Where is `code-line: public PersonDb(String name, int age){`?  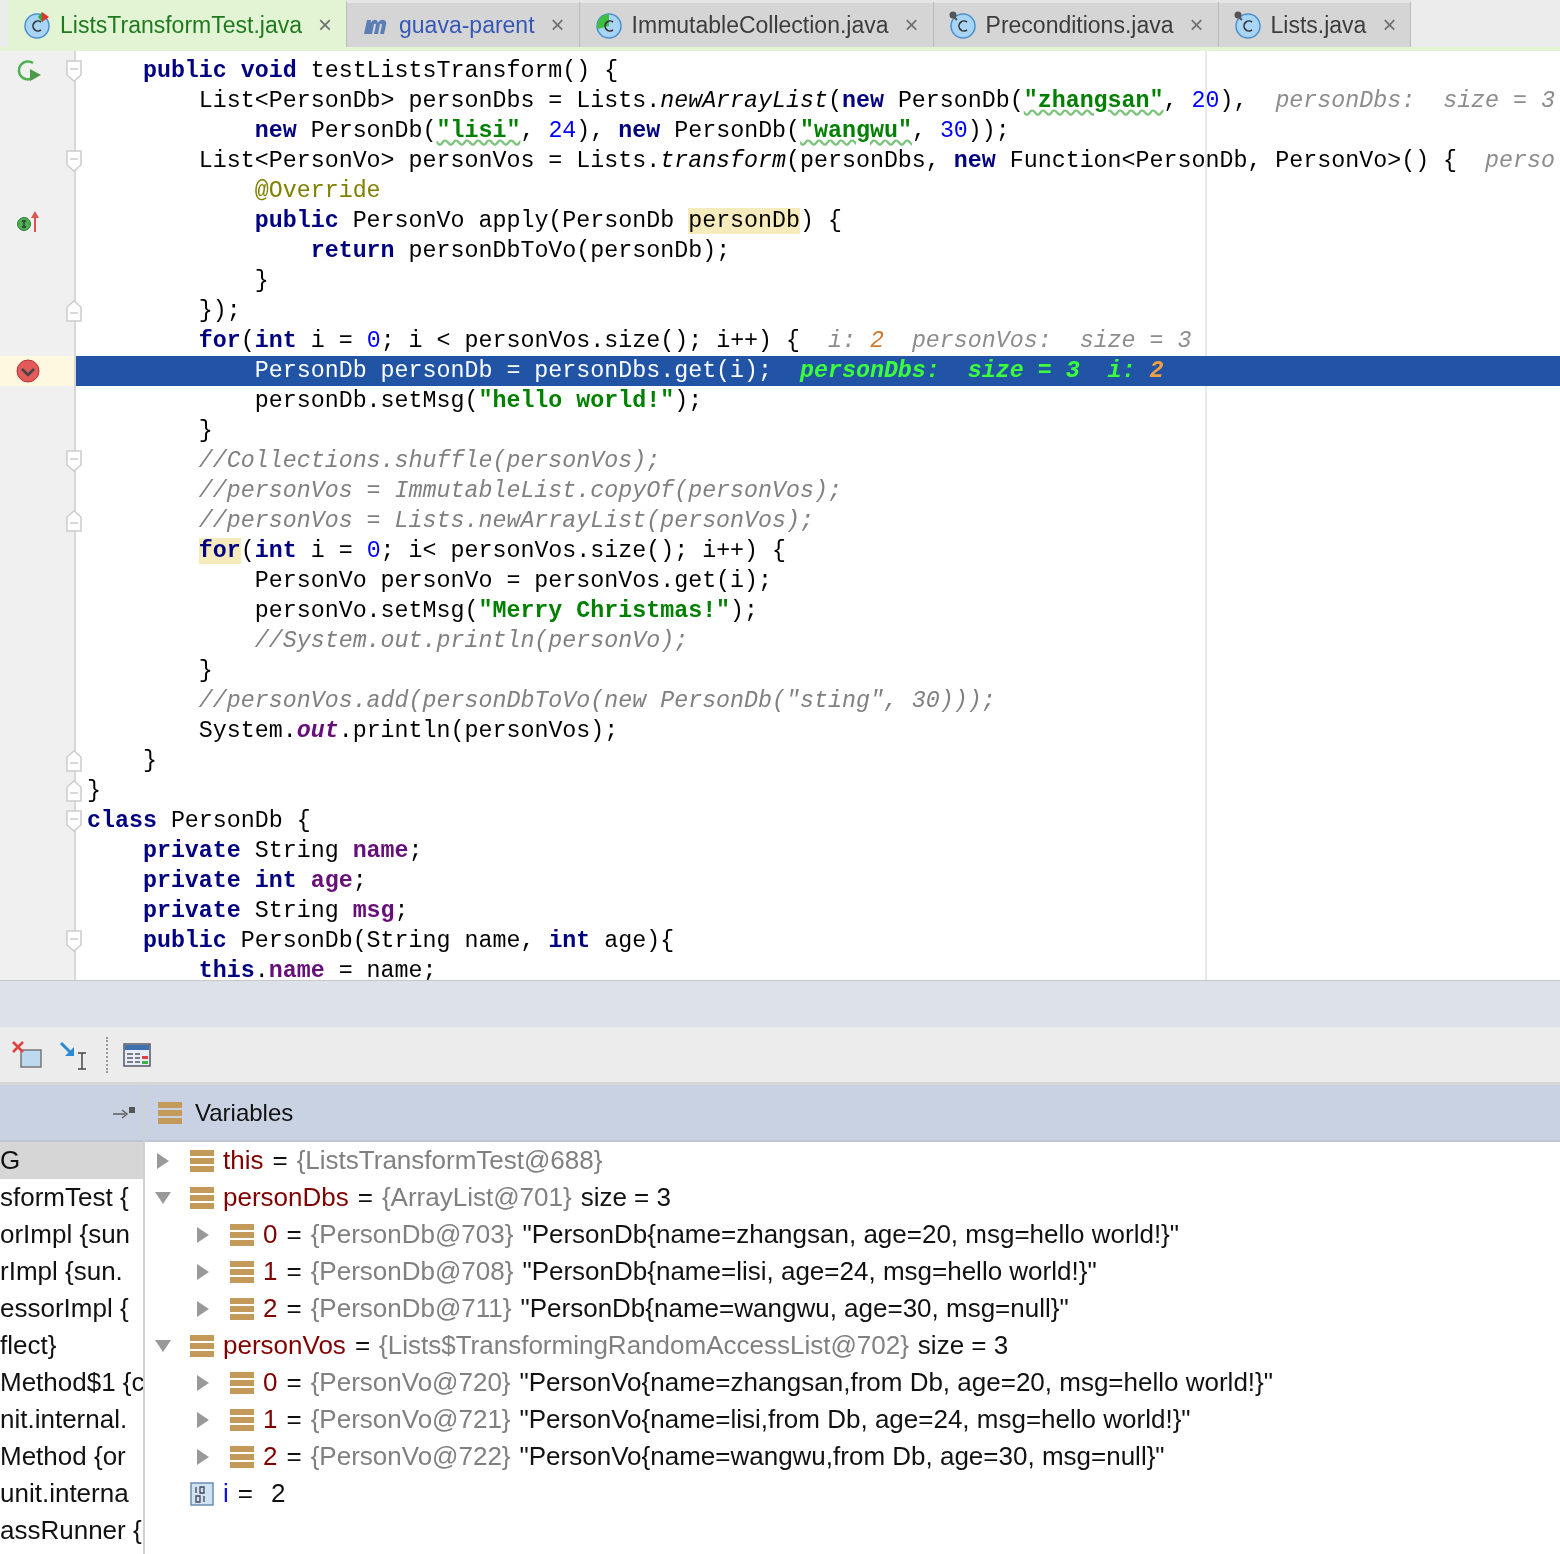 code-line: public PersonDb(String name, int age){ is located at coordinates (408, 941).